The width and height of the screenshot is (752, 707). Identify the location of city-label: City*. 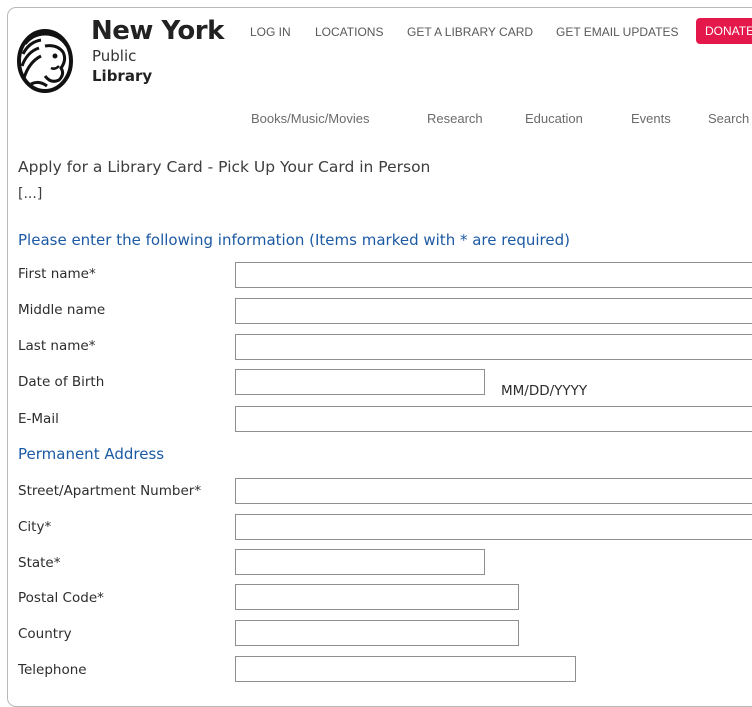
(35, 527).